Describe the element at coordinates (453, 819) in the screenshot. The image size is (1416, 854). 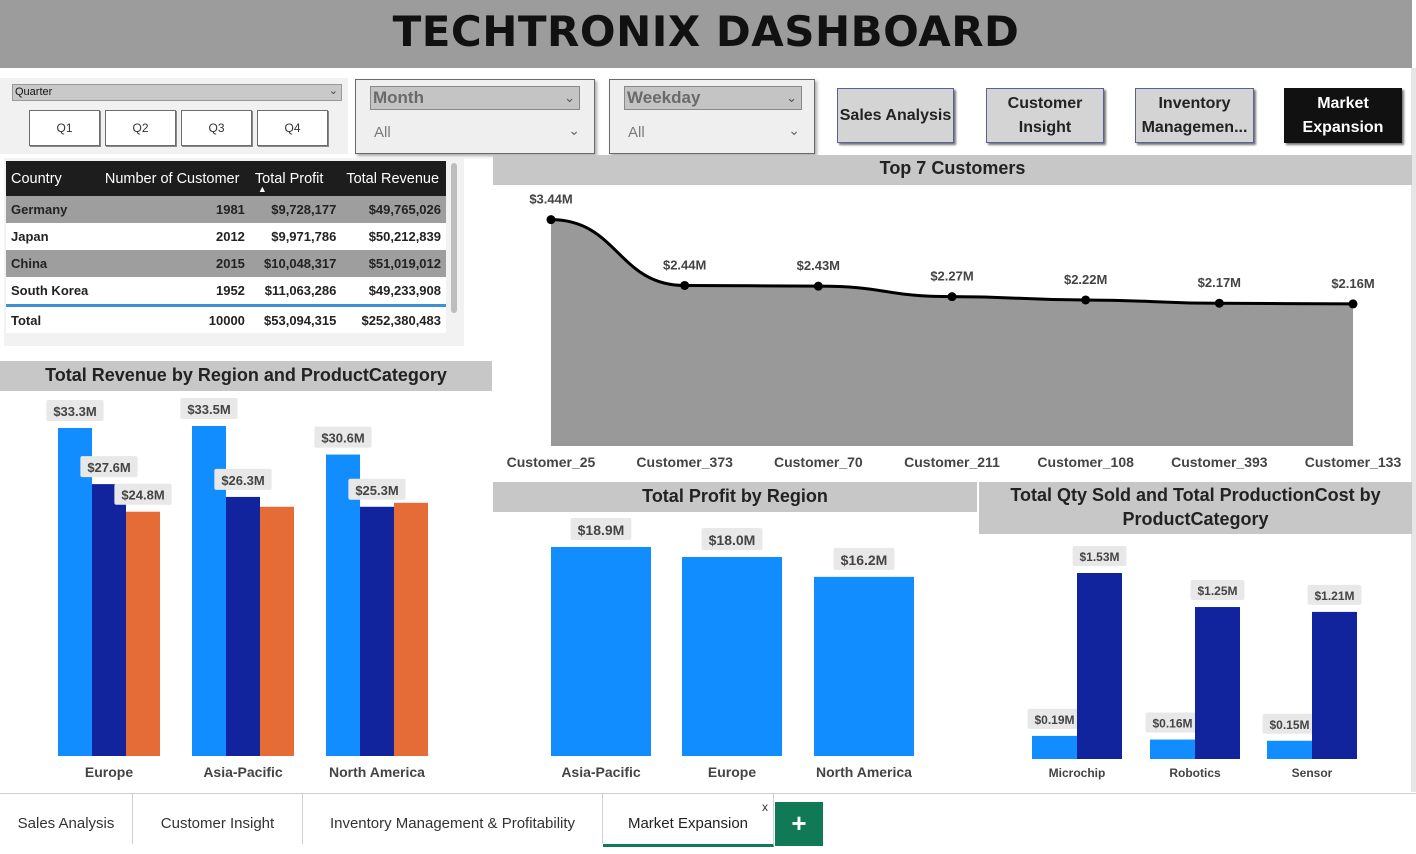
I see `tab-inventory-management: Inventory Management & Profitability` at that location.